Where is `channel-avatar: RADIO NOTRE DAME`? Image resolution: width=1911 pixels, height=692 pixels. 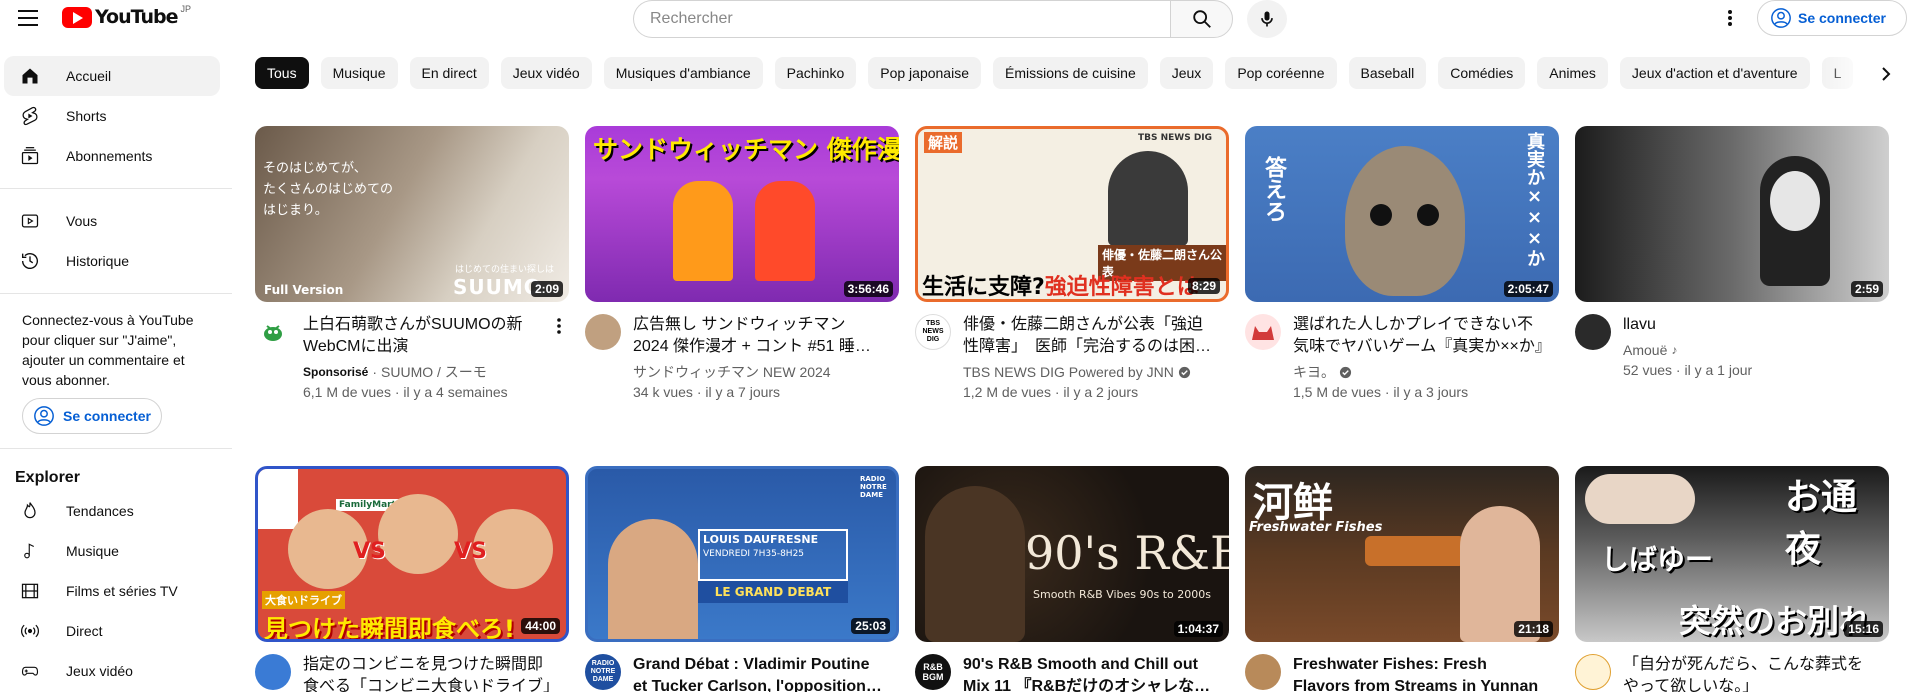 channel-avatar: RADIO NOTRE DAME is located at coordinates (603, 672).